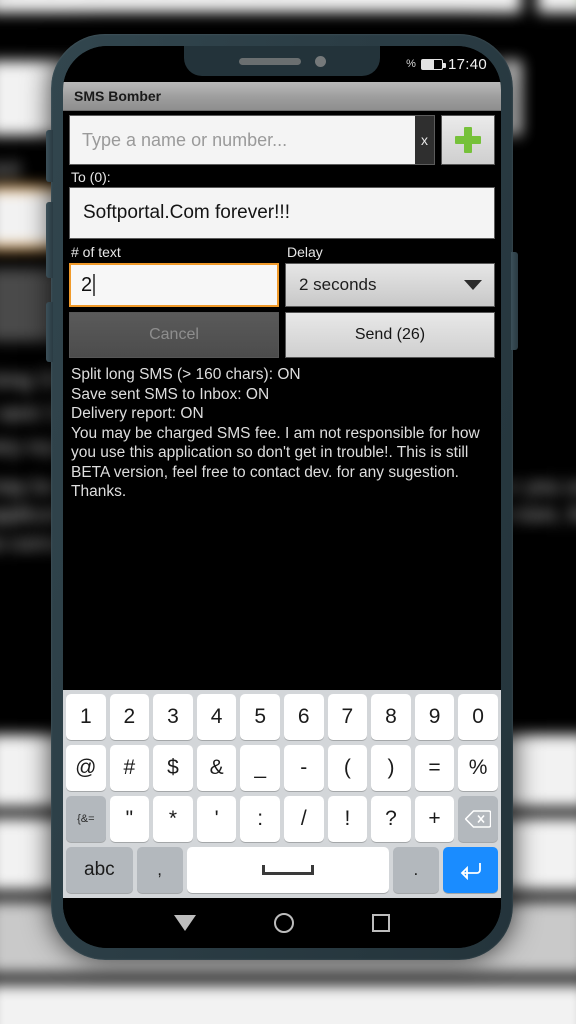  What do you see at coordinates (282, 275) in the screenshot?
I see `count-delay-row: # of text 2 Delay 2 seconds` at bounding box center [282, 275].